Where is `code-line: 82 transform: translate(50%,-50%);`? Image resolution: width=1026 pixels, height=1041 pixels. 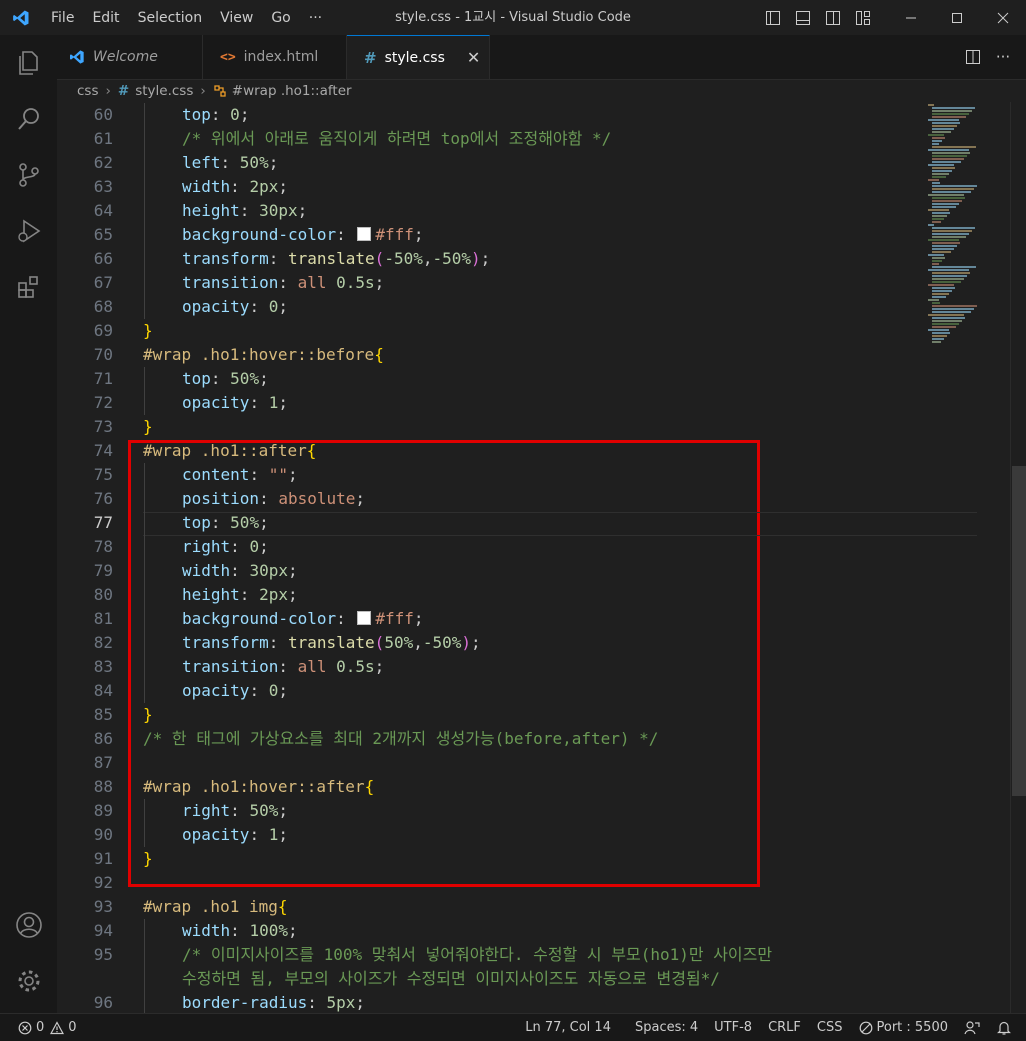 code-line: 82 transform: translate(50%,-50%); is located at coordinates (517, 643).